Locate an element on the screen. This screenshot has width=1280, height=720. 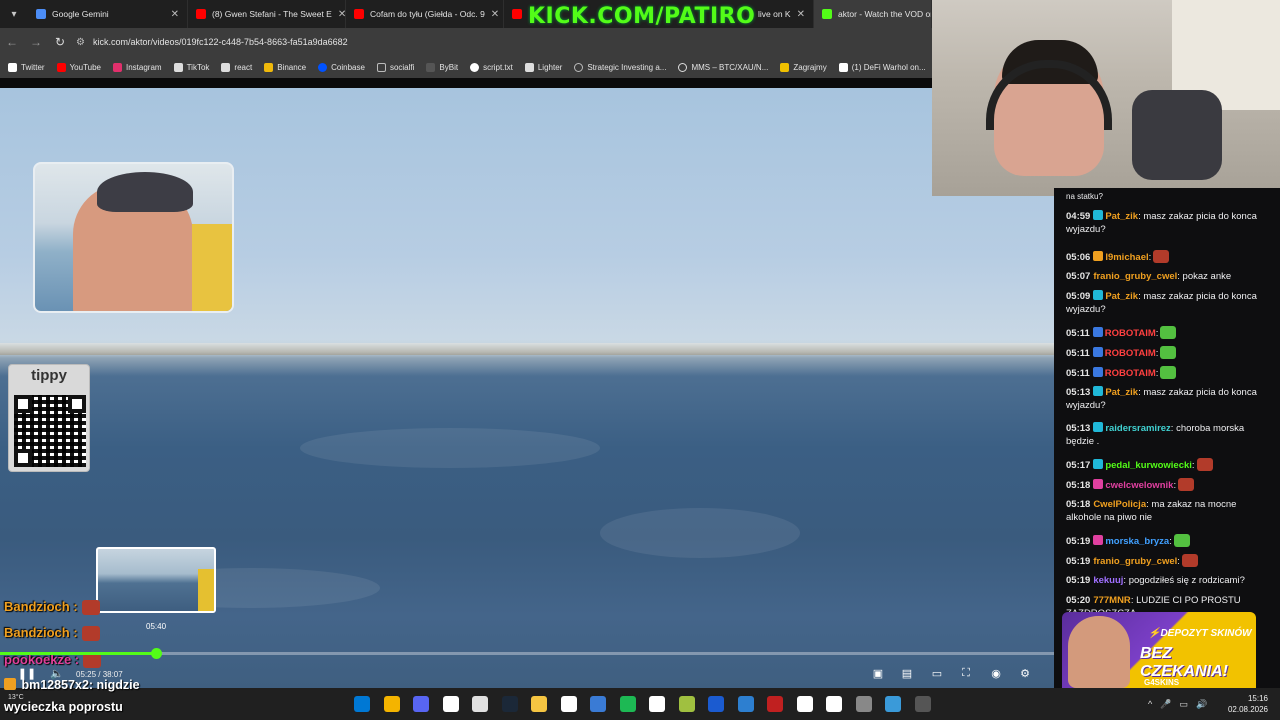
speaker-icon: 🔊 is located at coordinates (1201, 704).